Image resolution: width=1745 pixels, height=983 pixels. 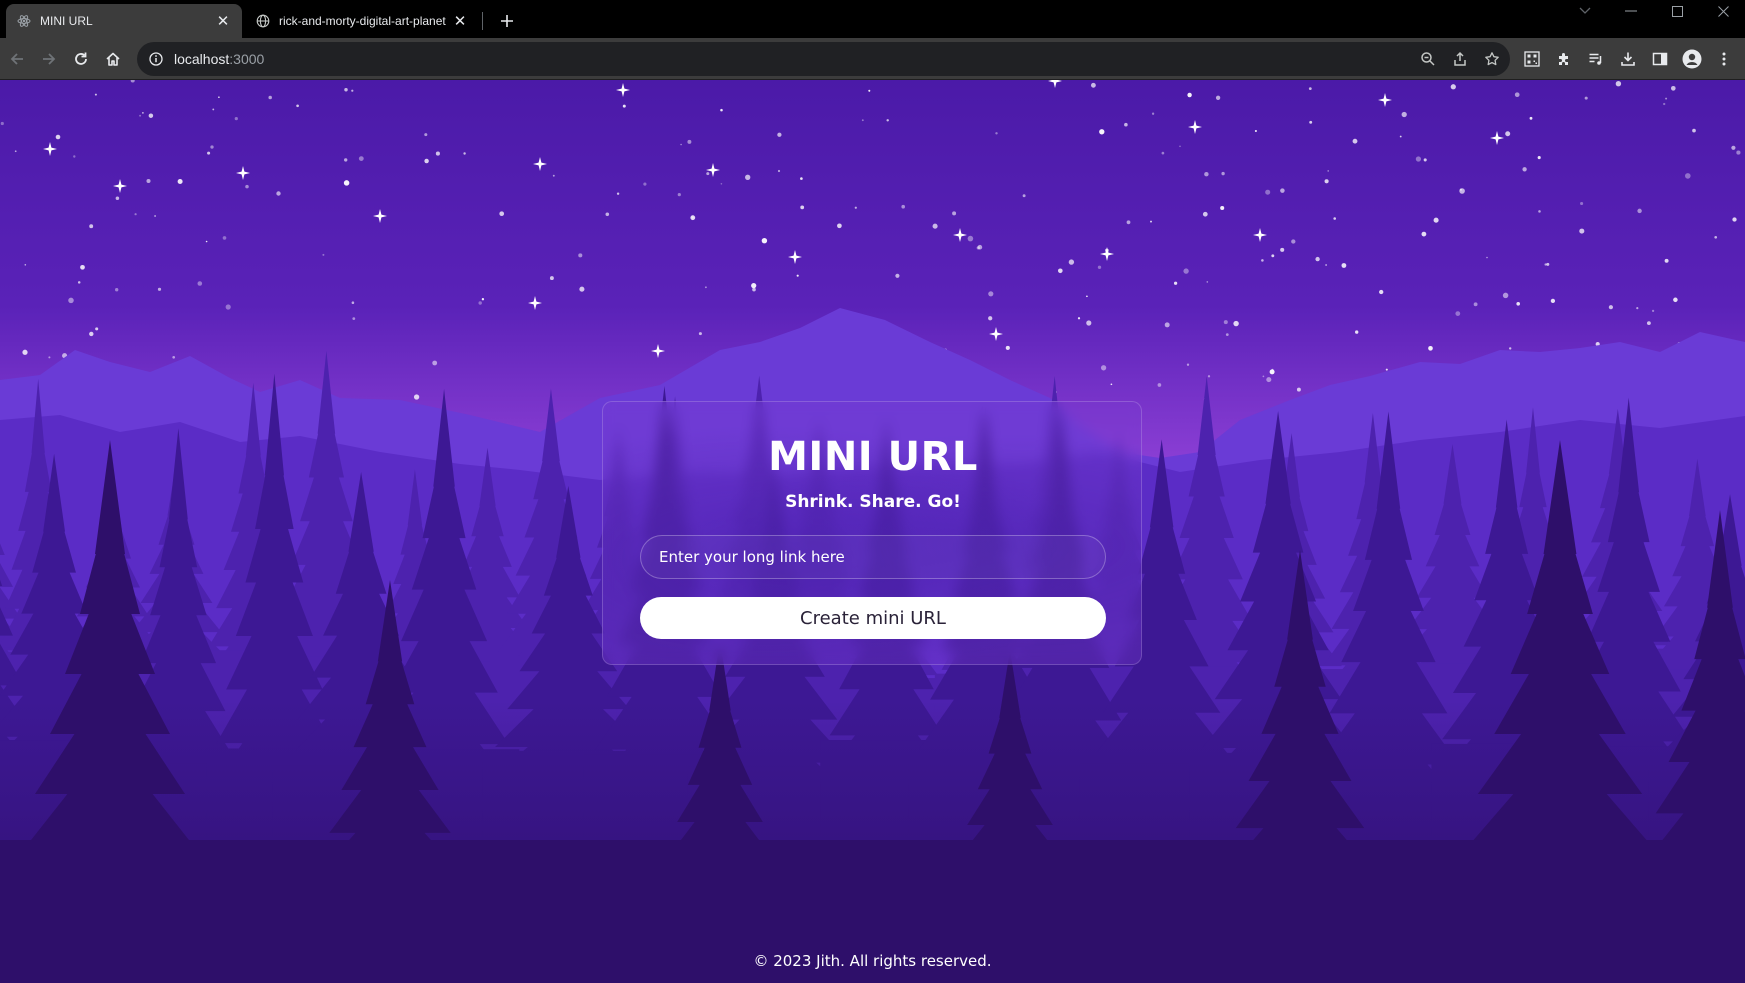 I want to click on new-tab-button, so click(x=507, y=21).